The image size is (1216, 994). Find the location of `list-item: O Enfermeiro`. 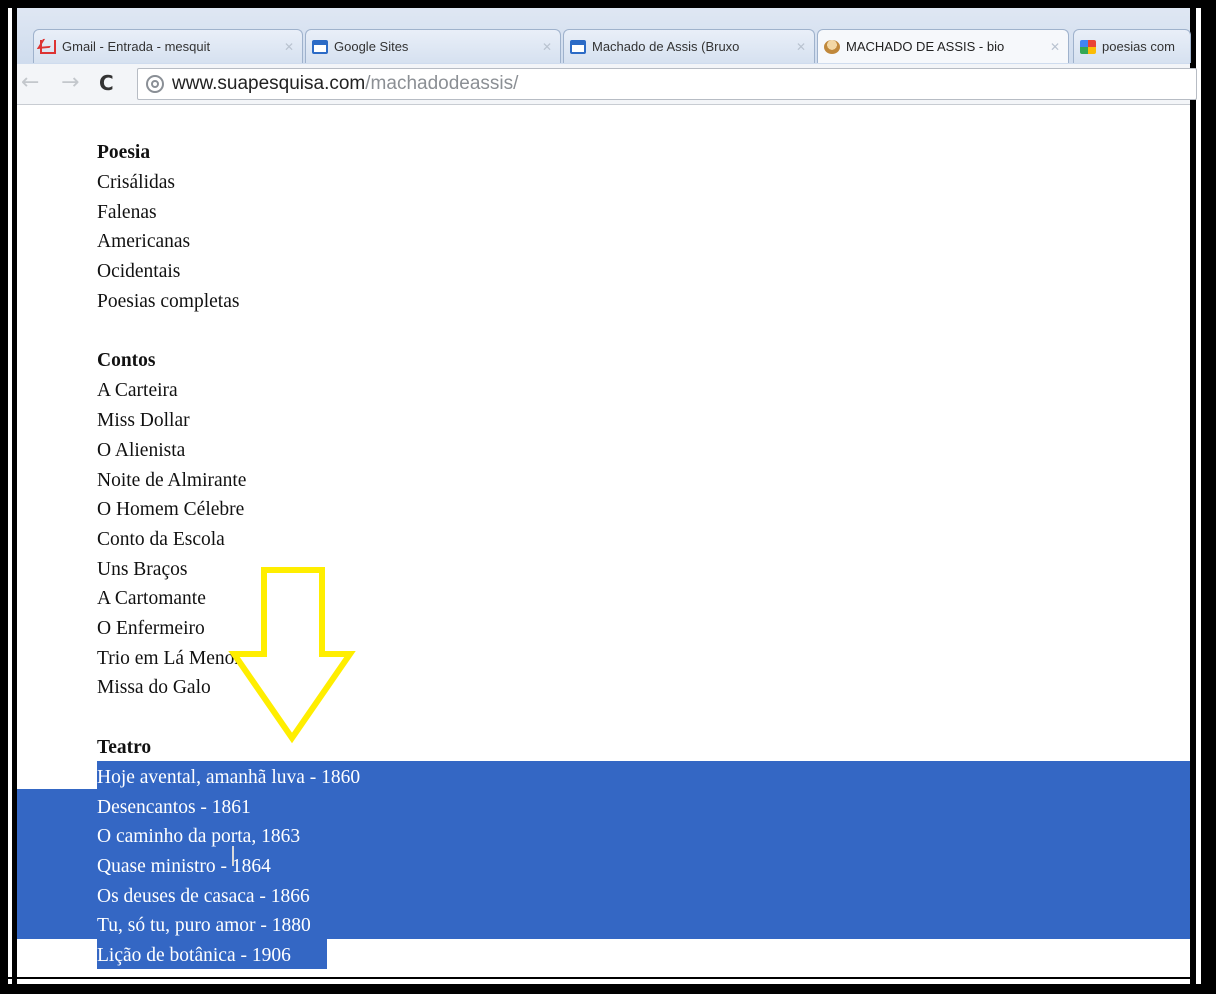

list-item: O Enfermeiro is located at coordinates (151, 628).